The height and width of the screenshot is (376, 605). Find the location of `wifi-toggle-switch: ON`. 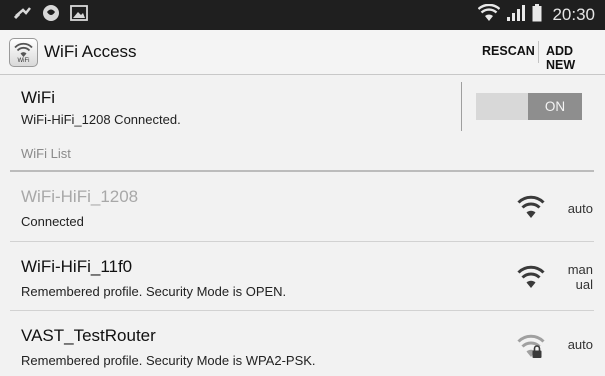

wifi-toggle-switch: ON is located at coordinates (529, 106).